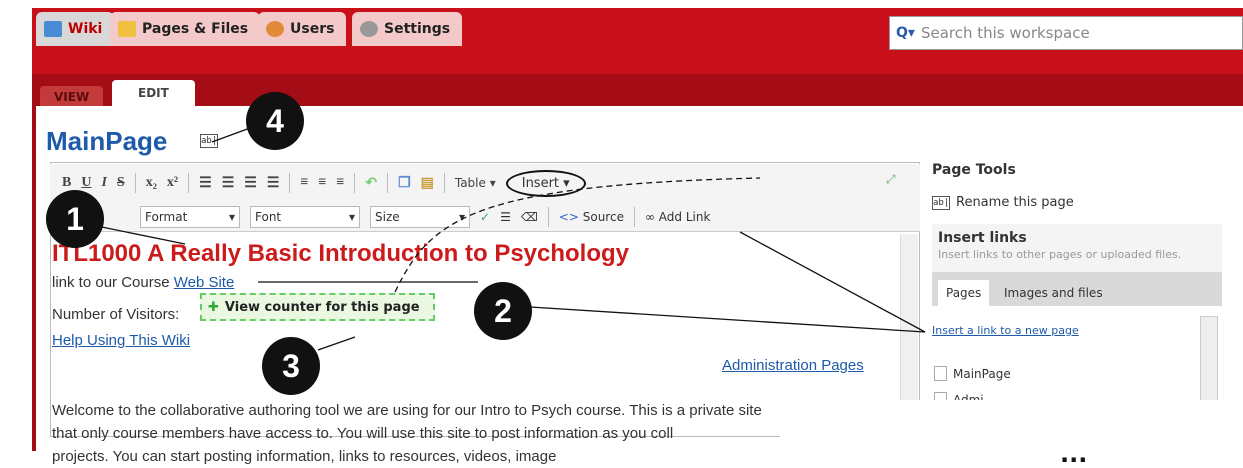  What do you see at coordinates (291, 366) in the screenshot?
I see `callout-3: 3` at bounding box center [291, 366].